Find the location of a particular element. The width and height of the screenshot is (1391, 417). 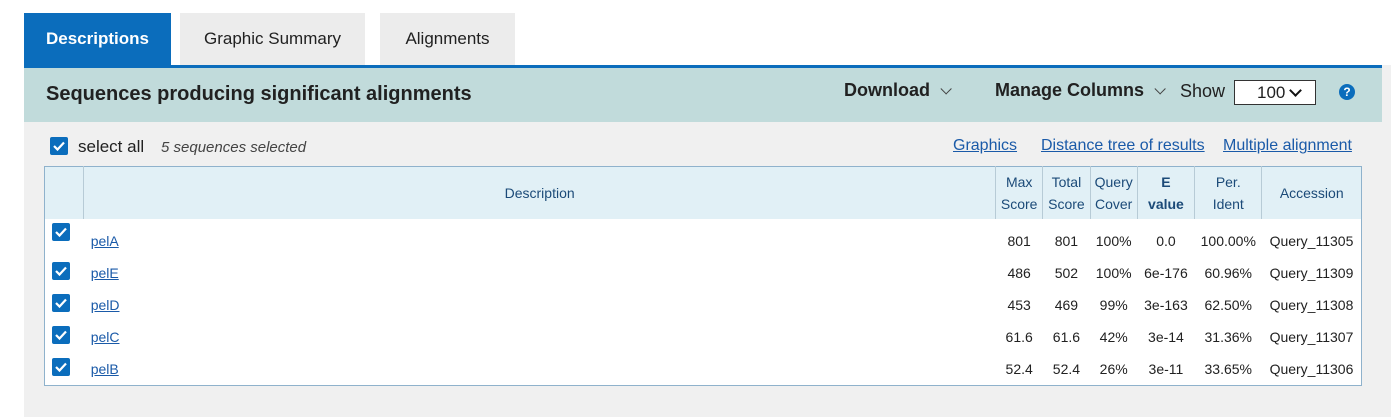

graphics-link: Graphics is located at coordinates (985, 146).